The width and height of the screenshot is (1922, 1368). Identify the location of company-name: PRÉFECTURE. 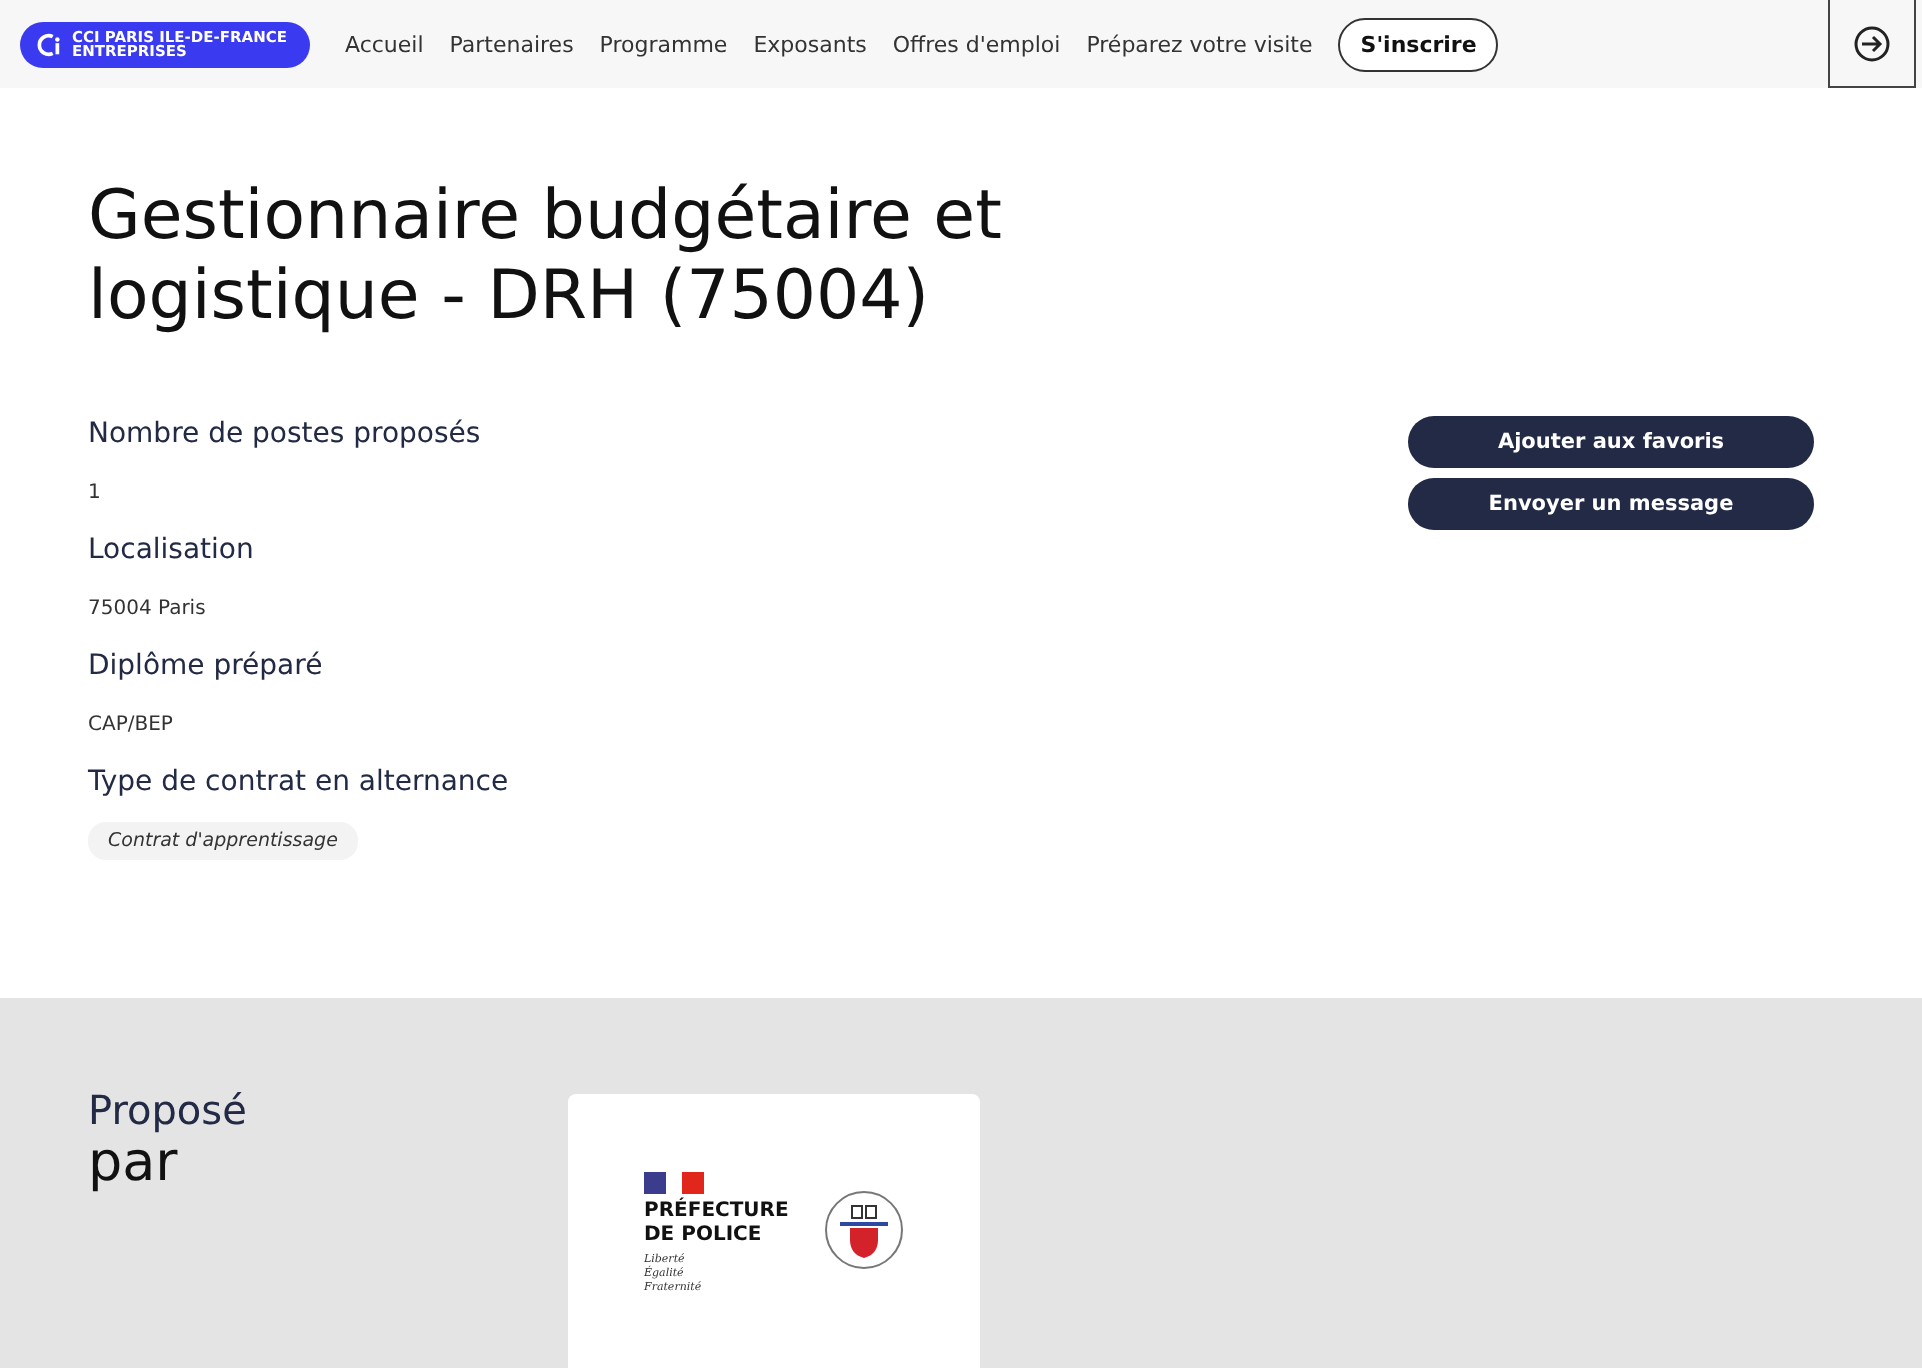
(716, 1212).